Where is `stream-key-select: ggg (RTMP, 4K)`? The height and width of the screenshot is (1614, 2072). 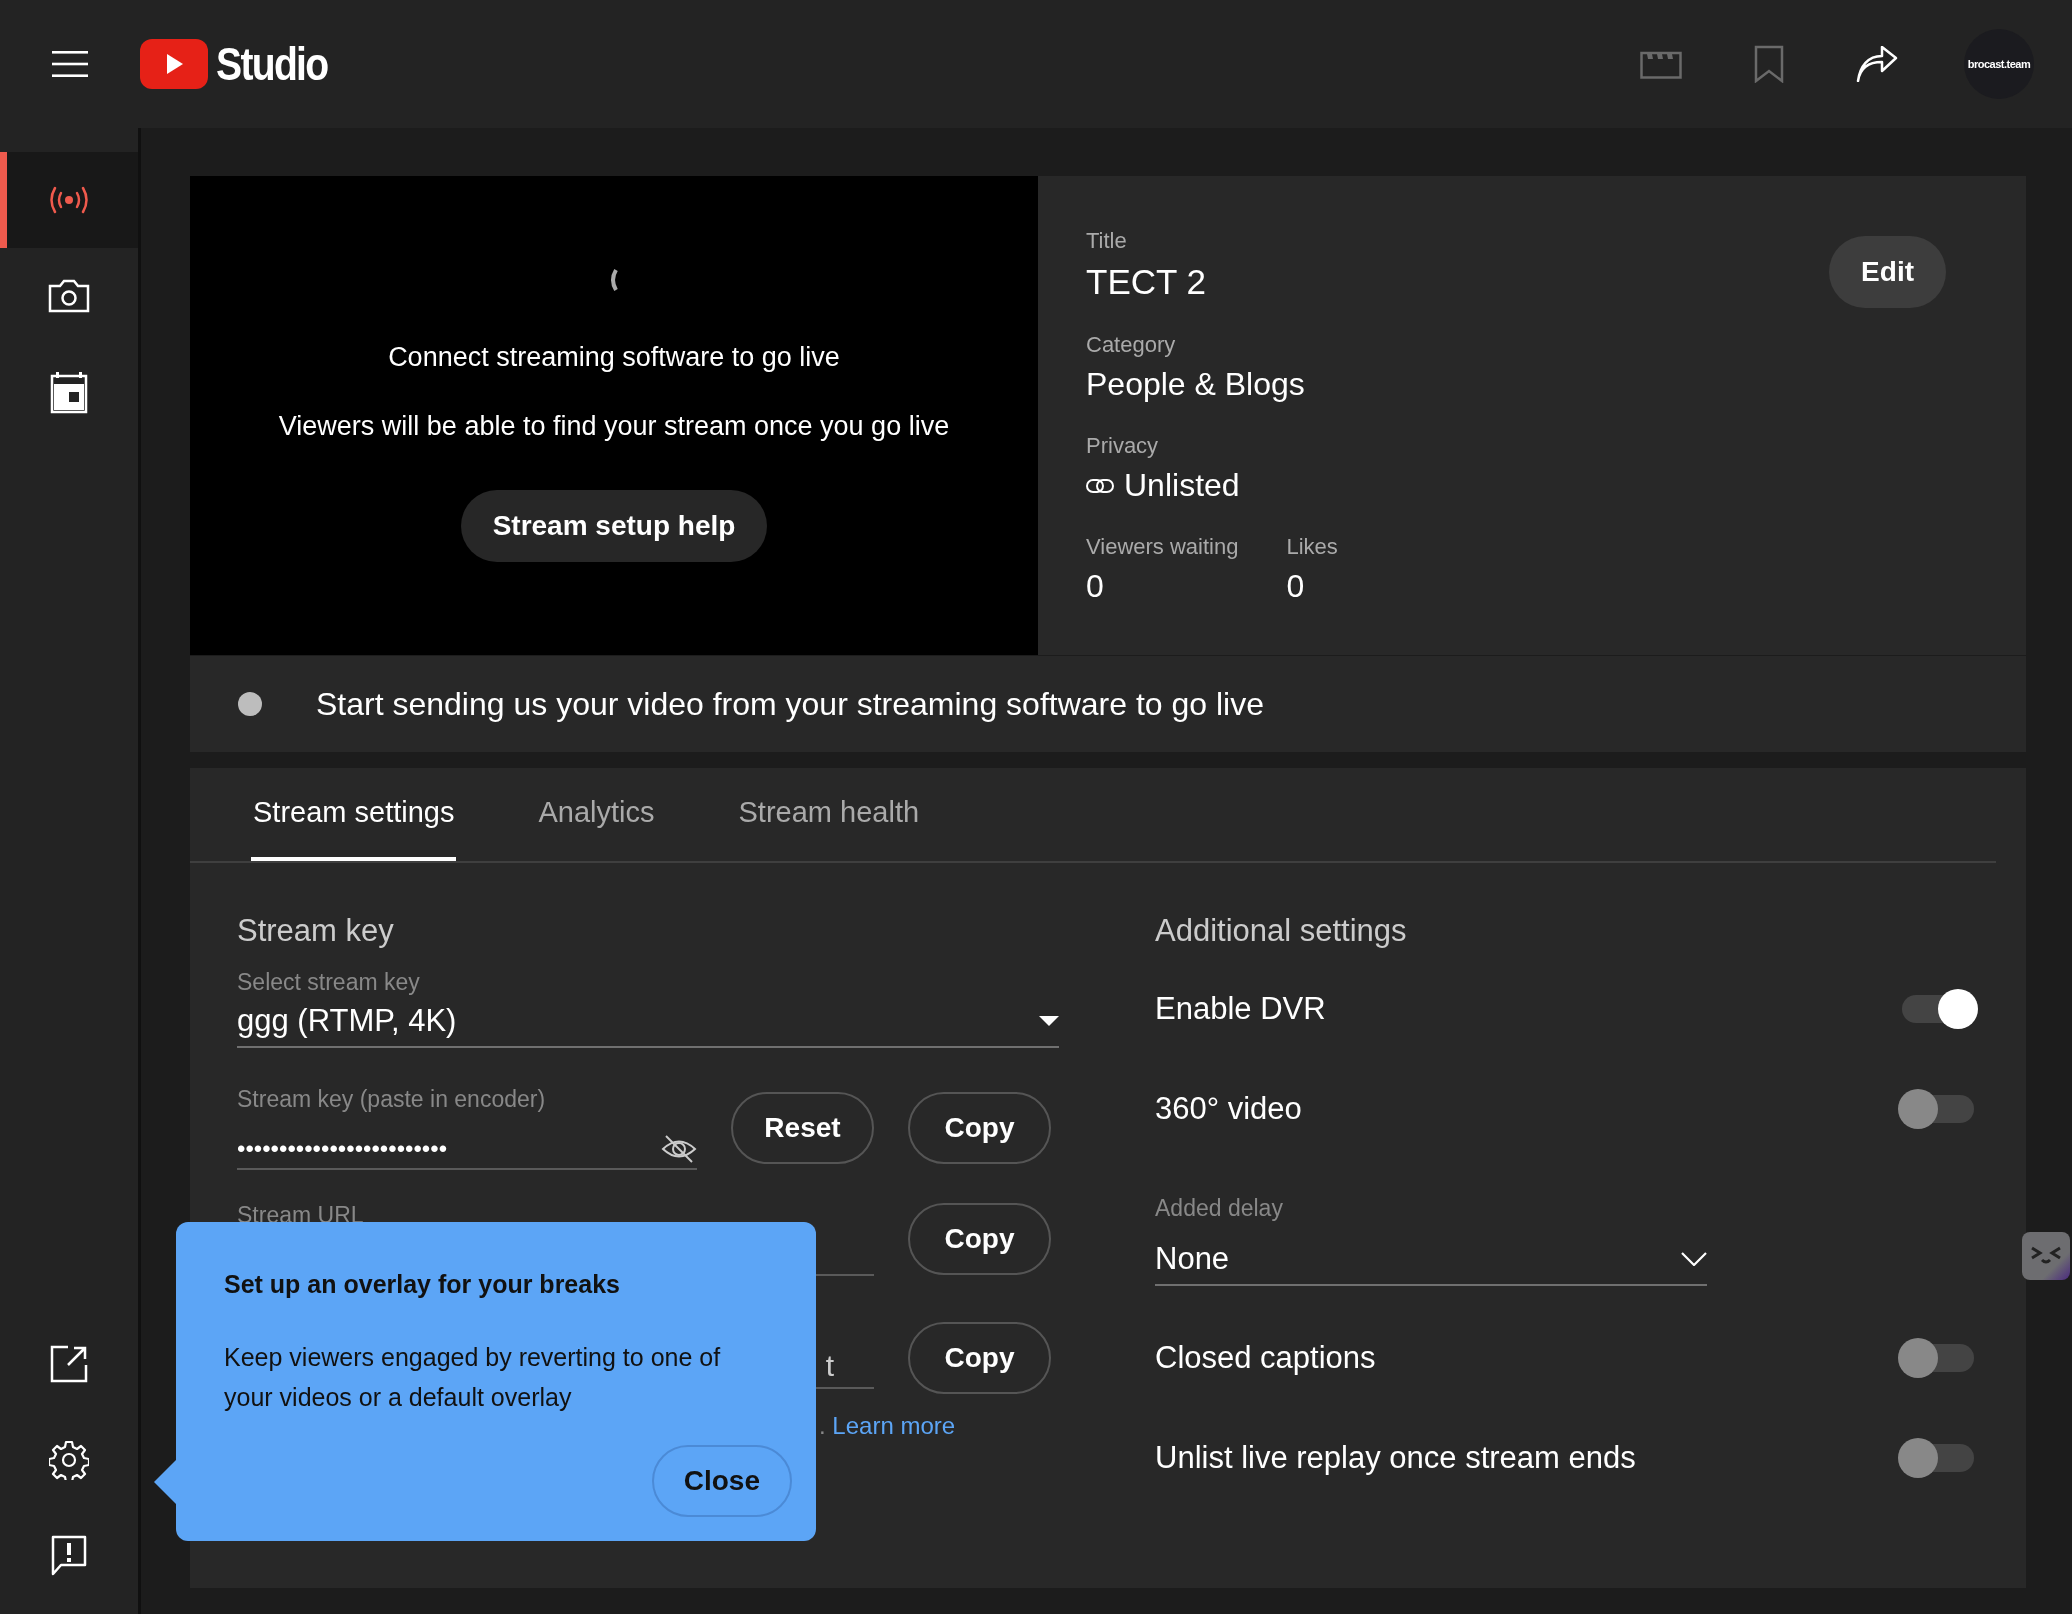
stream-key-select: ggg (RTMP, 4K) is located at coordinates (648, 1022).